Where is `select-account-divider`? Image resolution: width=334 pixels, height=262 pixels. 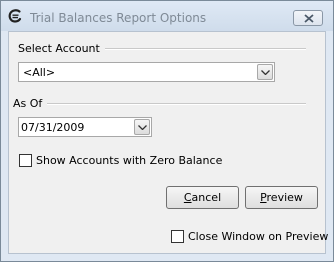
select-account-divider is located at coordinates (205, 49).